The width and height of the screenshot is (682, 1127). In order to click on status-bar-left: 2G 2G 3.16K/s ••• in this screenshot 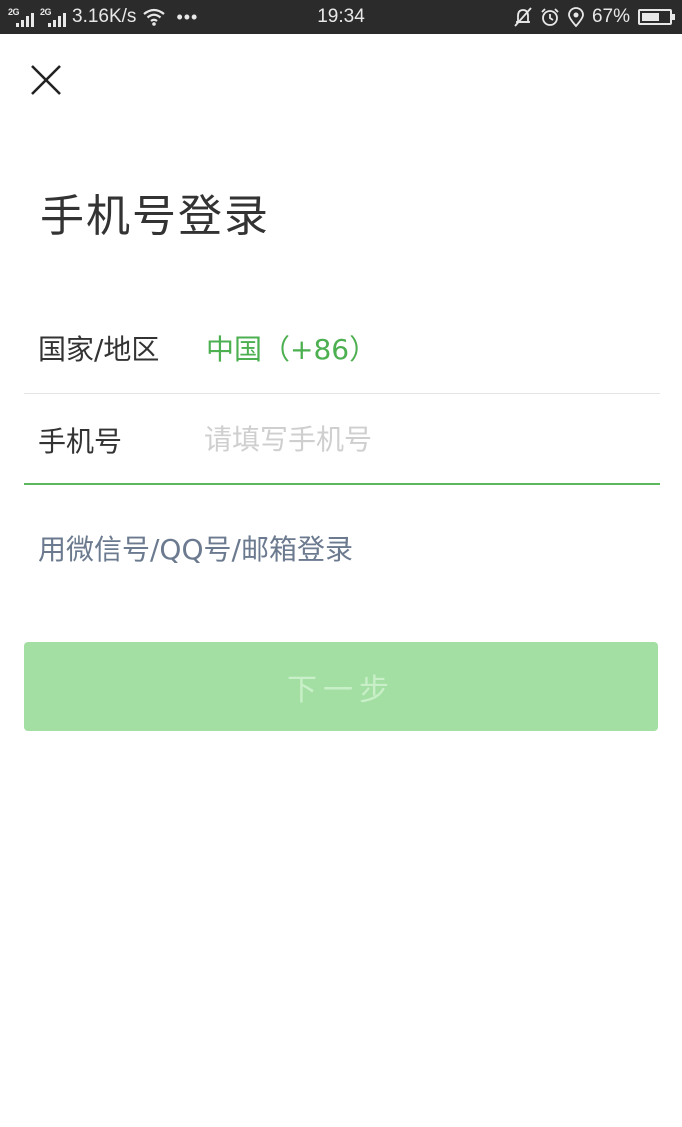, I will do `click(103, 17)`.